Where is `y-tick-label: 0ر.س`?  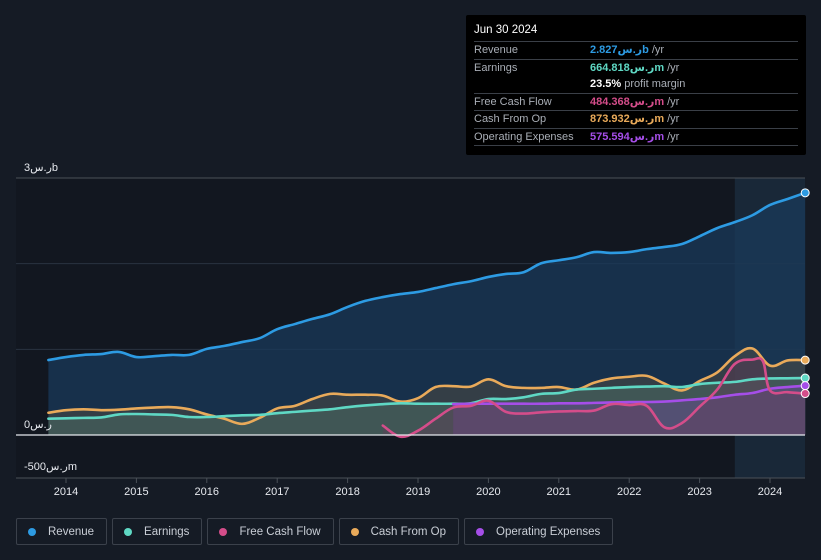 y-tick-label: 0ر.س is located at coordinates (38, 425).